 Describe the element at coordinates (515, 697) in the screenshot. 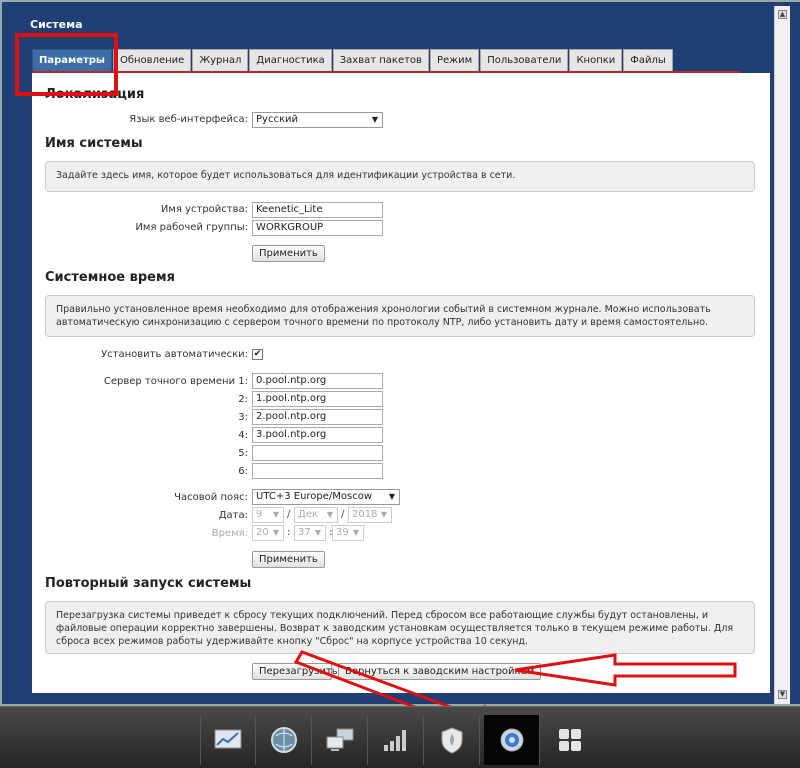

I see `annotation-arrows` at that location.